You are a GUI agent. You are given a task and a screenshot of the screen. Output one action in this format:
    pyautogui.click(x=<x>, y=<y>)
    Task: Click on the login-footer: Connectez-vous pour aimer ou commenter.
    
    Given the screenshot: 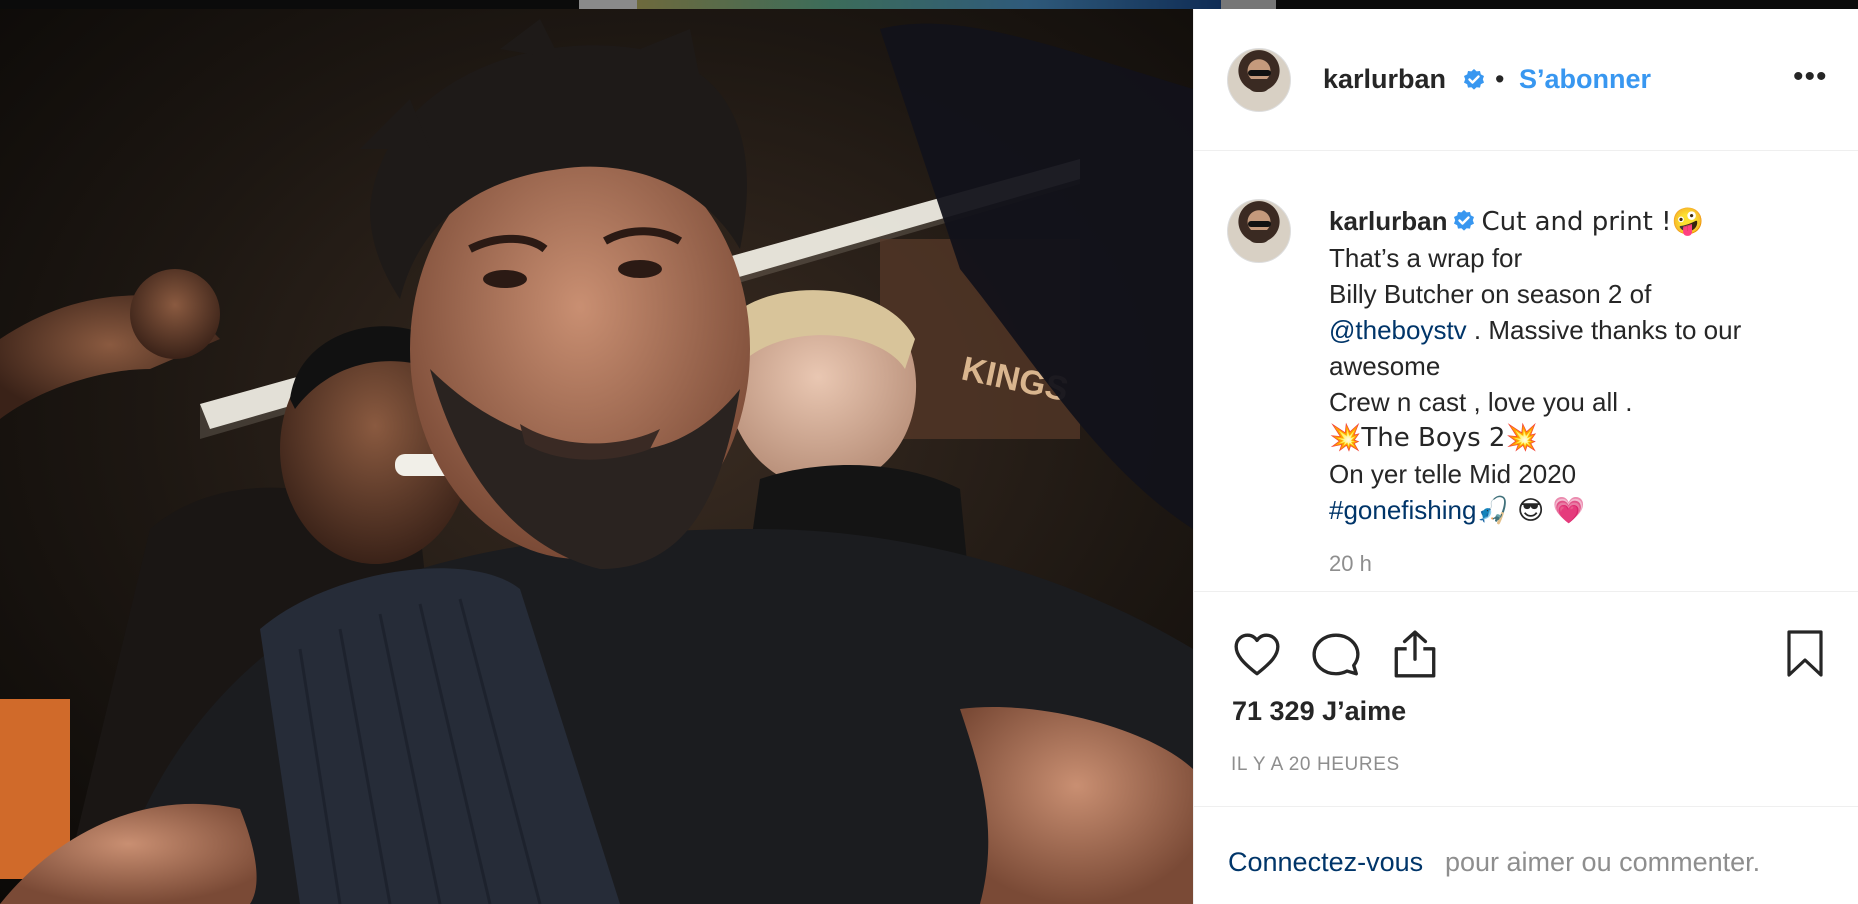 What is the action you would take?
    pyautogui.click(x=1526, y=855)
    